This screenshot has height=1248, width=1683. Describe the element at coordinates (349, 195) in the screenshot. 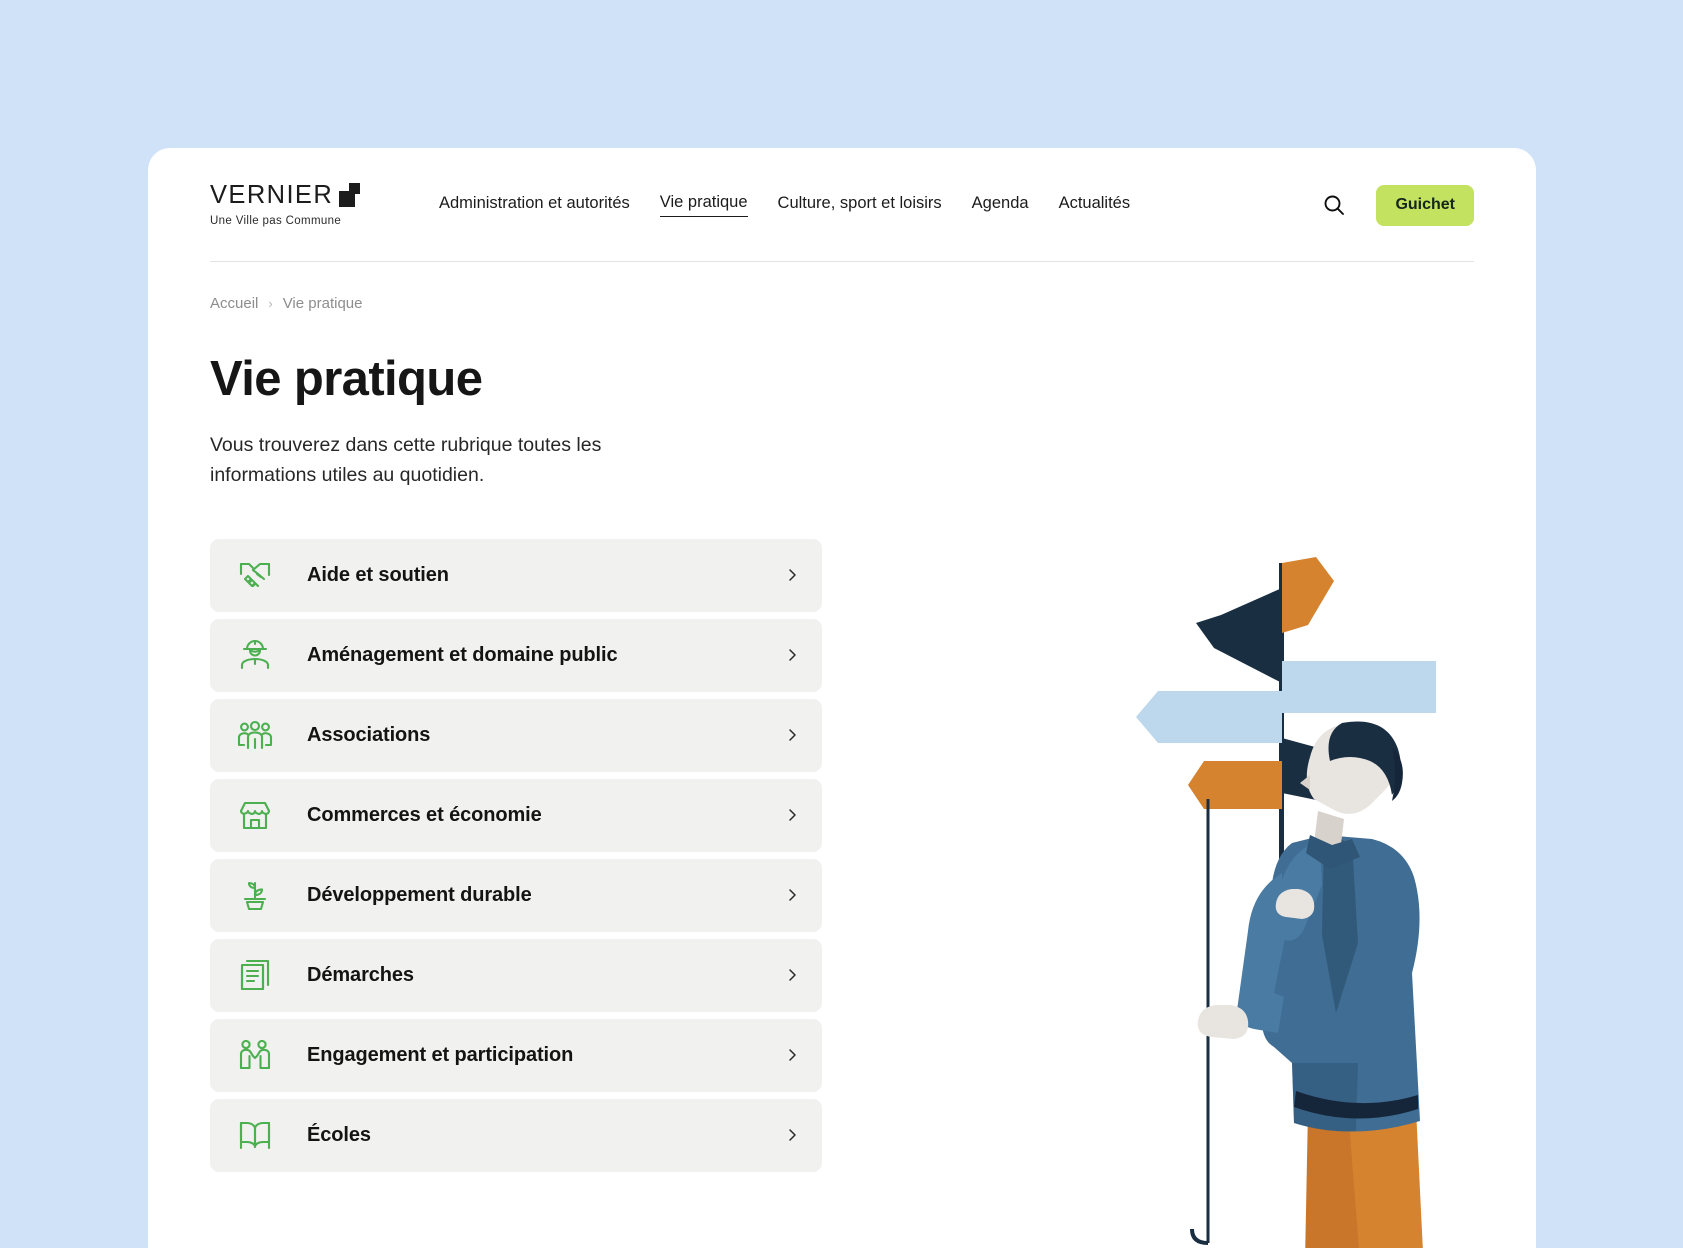

I see `logo-squares-icon` at that location.